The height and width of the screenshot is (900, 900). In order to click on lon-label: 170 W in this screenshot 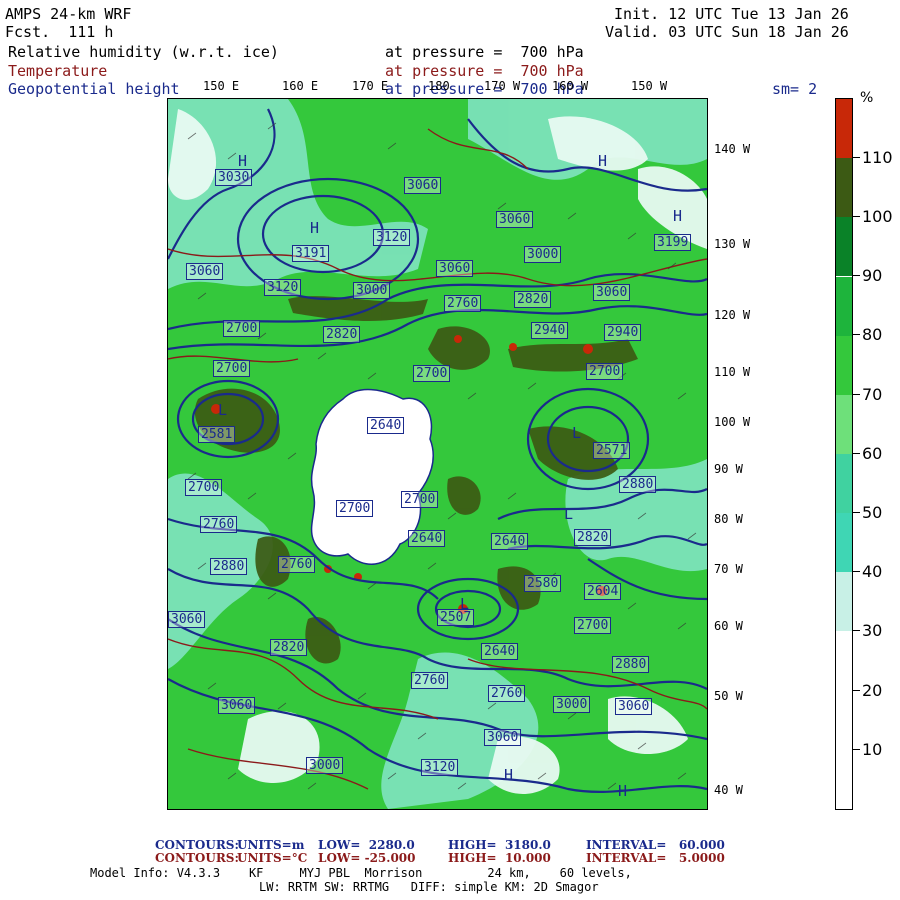, I will do `click(502, 86)`.